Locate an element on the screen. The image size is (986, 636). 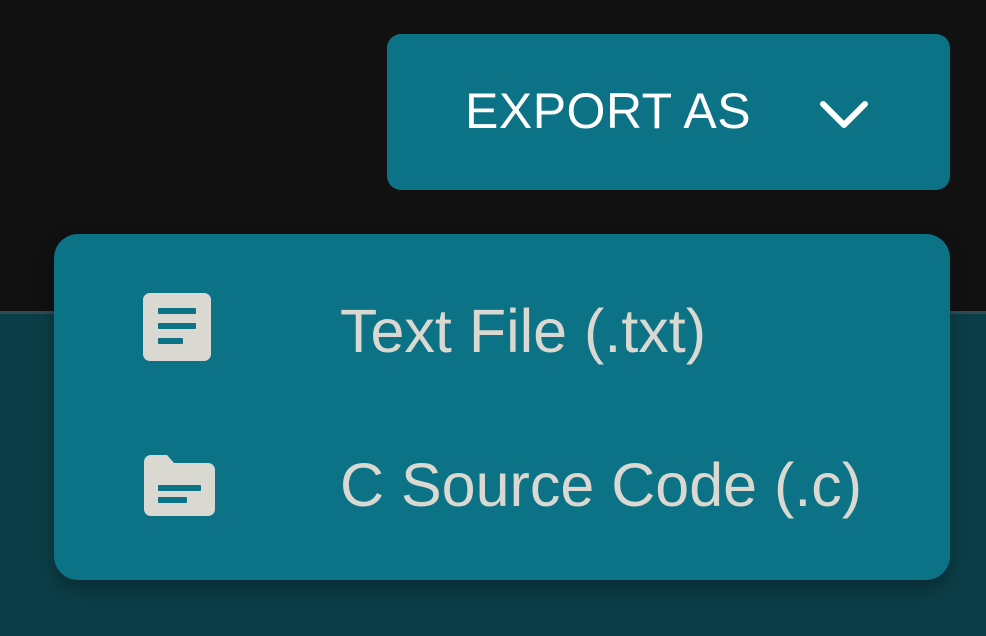
text-file-icon is located at coordinates (177, 327).